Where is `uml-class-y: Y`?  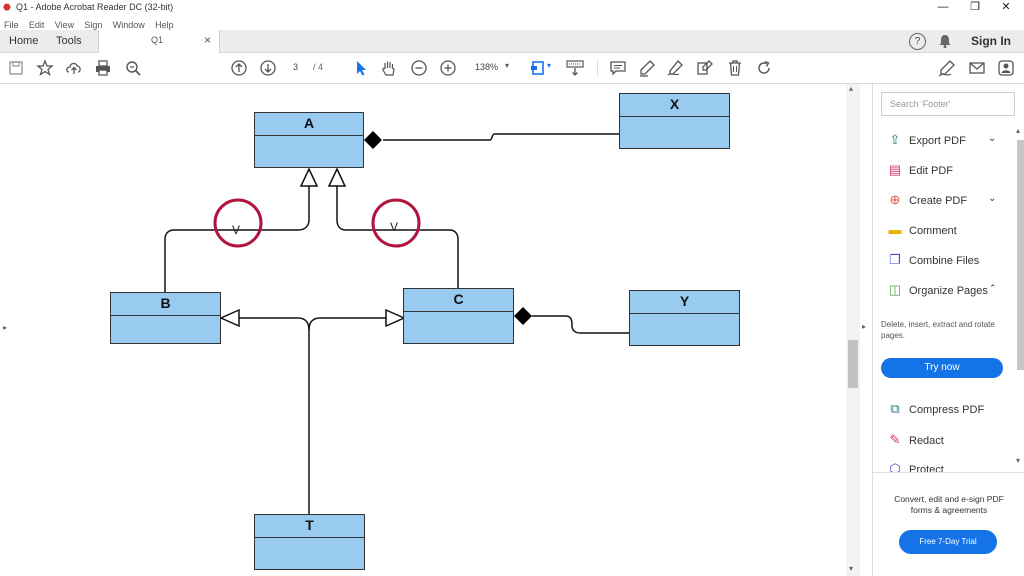
uml-class-y: Y is located at coordinates (684, 318).